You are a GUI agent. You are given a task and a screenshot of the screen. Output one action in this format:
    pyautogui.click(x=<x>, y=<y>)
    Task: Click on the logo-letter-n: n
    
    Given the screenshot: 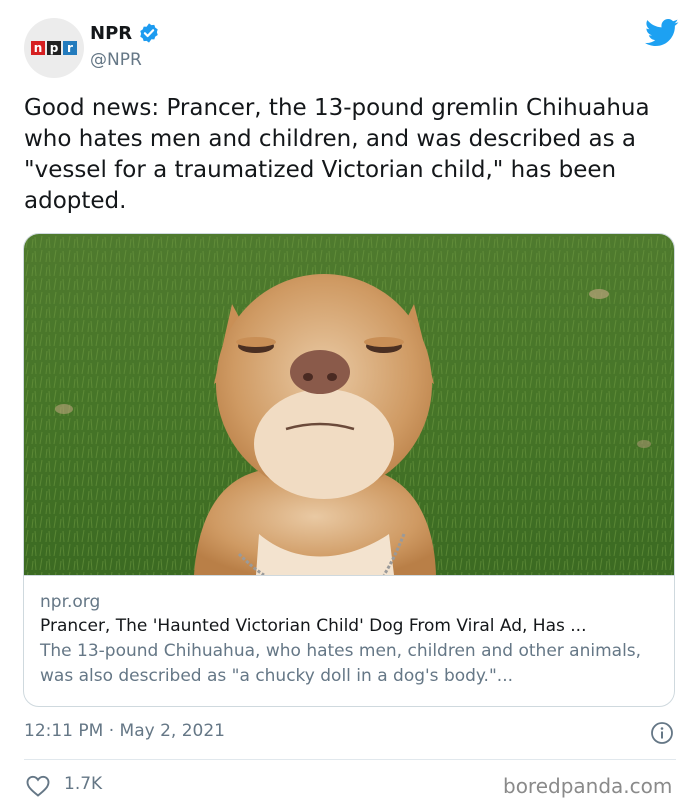 What is the action you would take?
    pyautogui.click(x=38, y=48)
    